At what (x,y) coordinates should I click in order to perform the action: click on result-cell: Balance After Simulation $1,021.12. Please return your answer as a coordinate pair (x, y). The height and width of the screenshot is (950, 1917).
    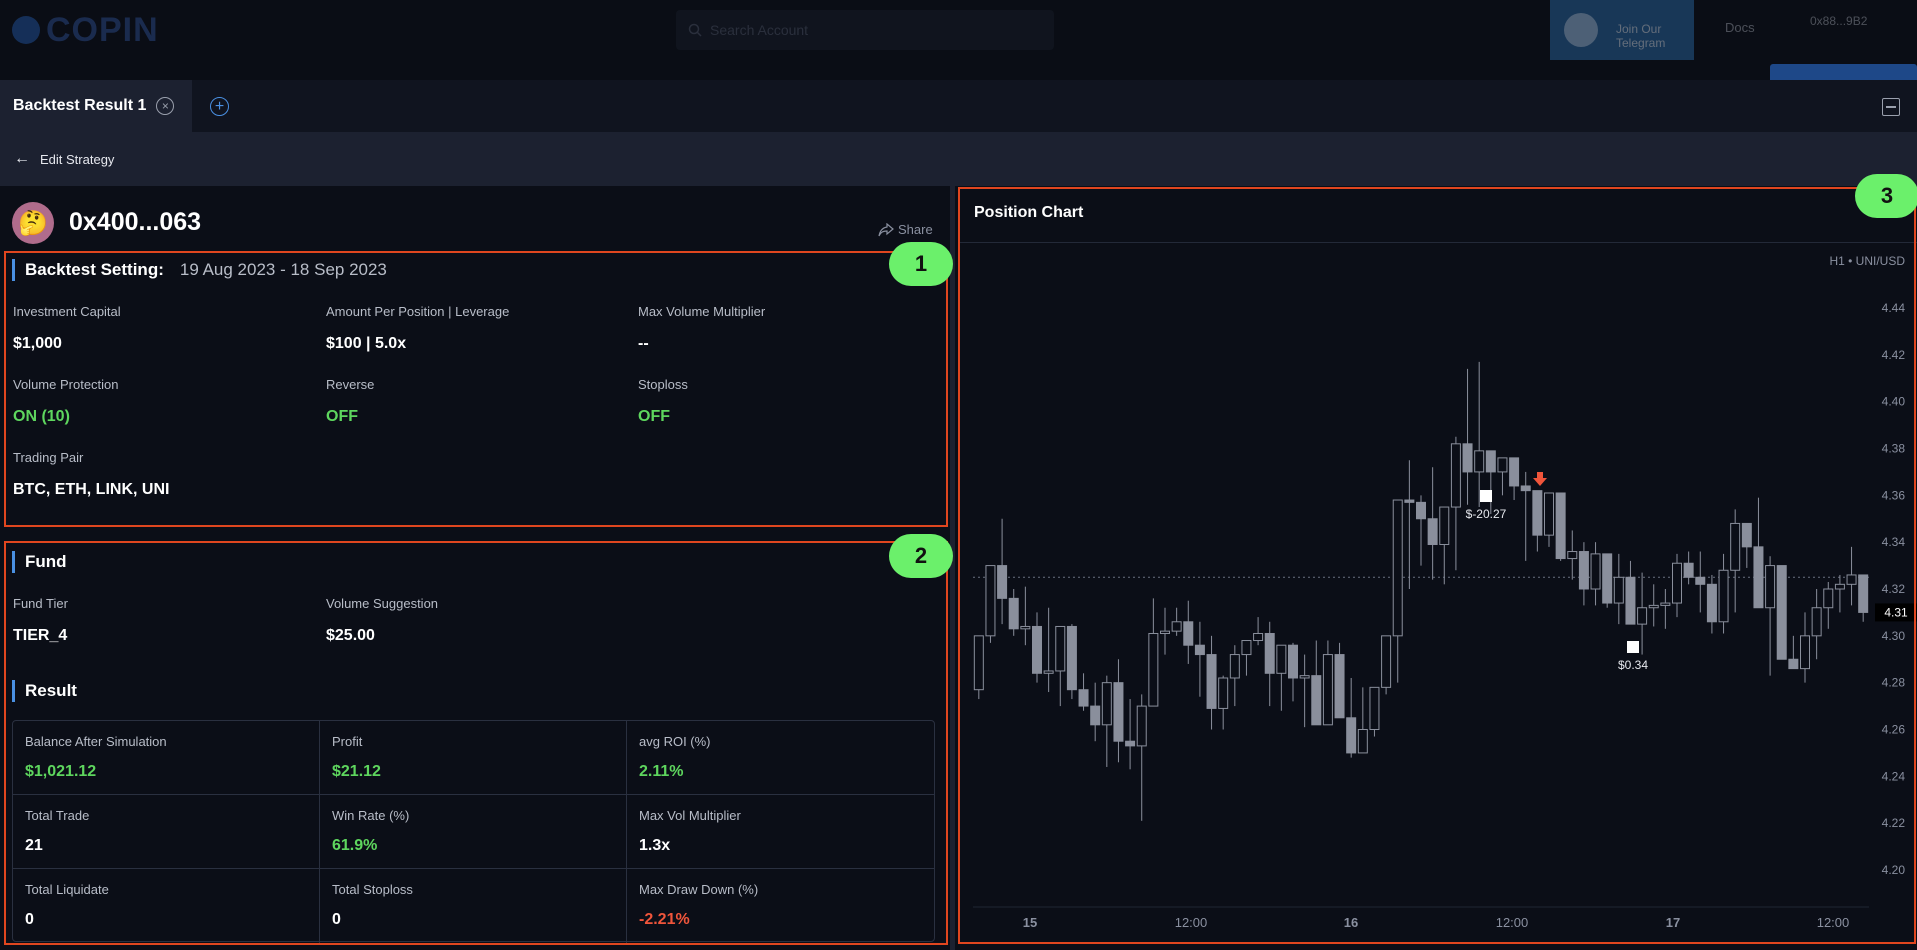
    Looking at the image, I should click on (166, 758).